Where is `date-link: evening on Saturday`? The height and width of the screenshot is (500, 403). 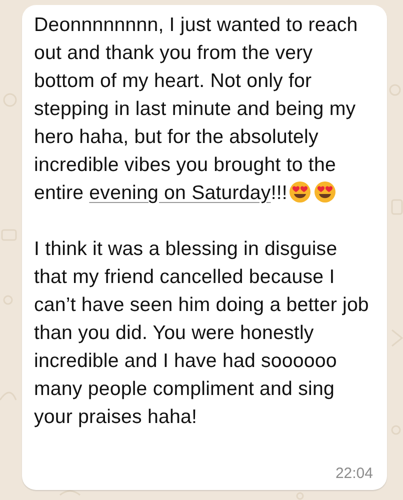 date-link: evening on Saturday is located at coordinates (180, 193).